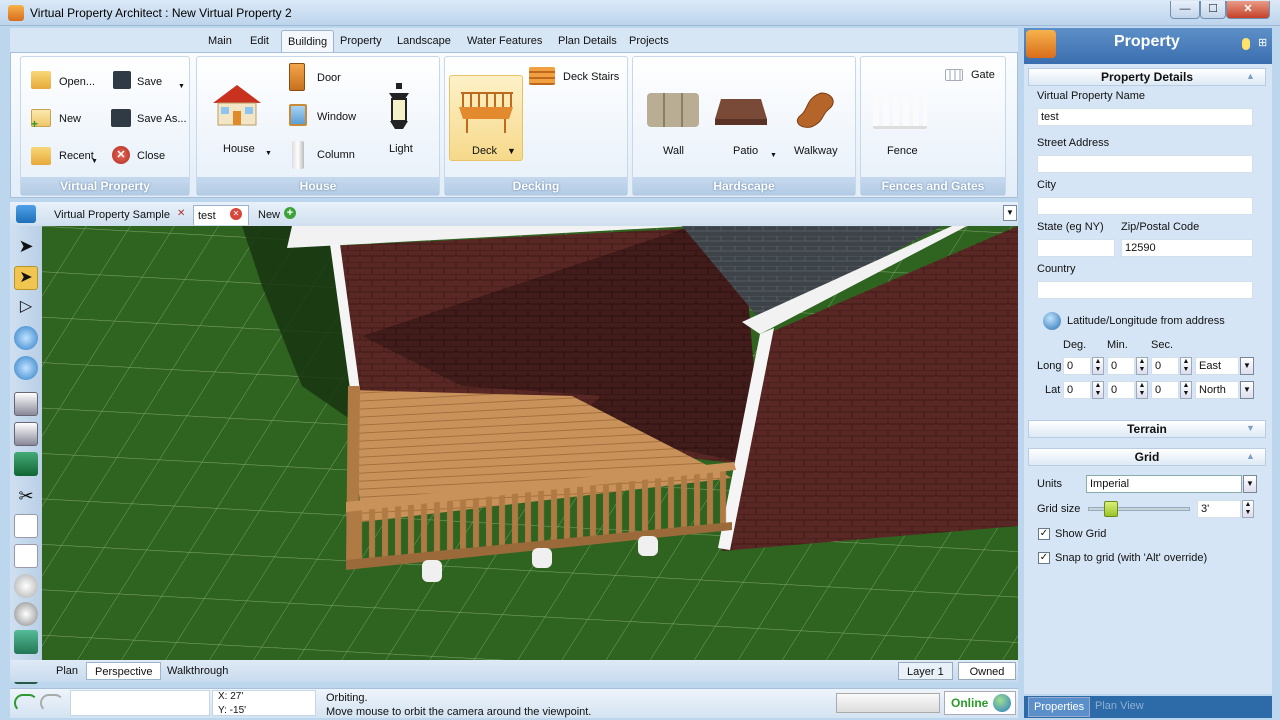 This screenshot has height=720, width=1280. I want to click on view-plan-button: Plan, so click(67, 671).